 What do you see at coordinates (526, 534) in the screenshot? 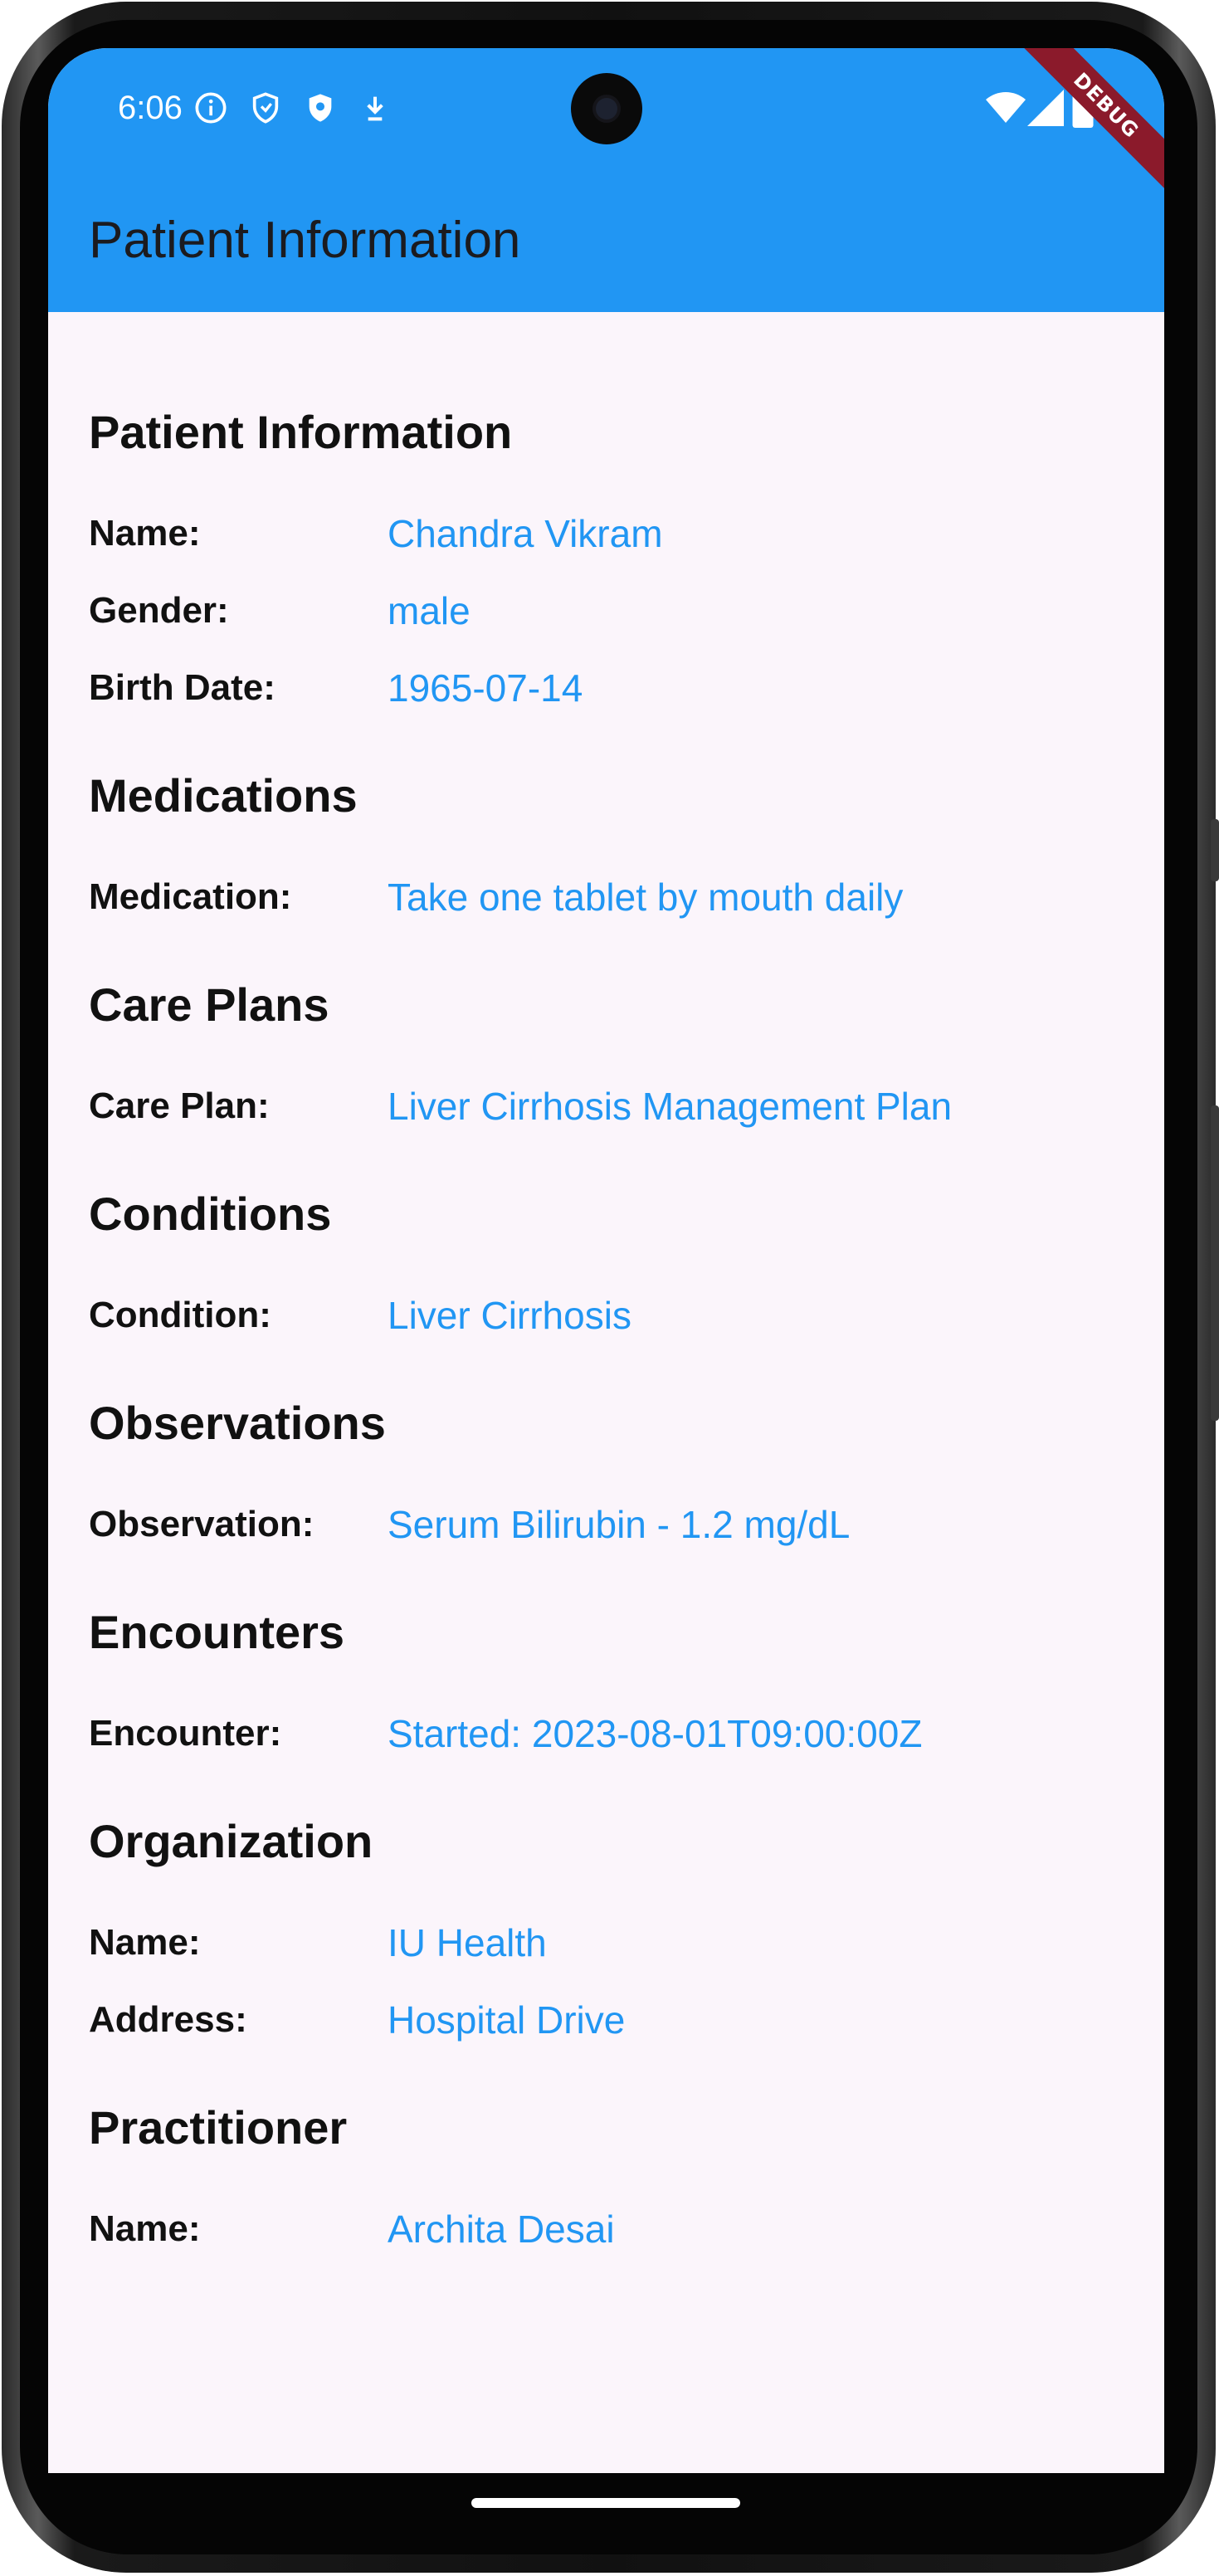
I see `patient-name-value: Chandra Vikram` at bounding box center [526, 534].